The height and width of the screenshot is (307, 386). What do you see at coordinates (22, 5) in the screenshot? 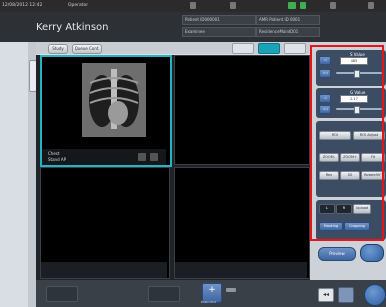
I see `datetime-text: 12/08/2012 12:42` at bounding box center [22, 5].